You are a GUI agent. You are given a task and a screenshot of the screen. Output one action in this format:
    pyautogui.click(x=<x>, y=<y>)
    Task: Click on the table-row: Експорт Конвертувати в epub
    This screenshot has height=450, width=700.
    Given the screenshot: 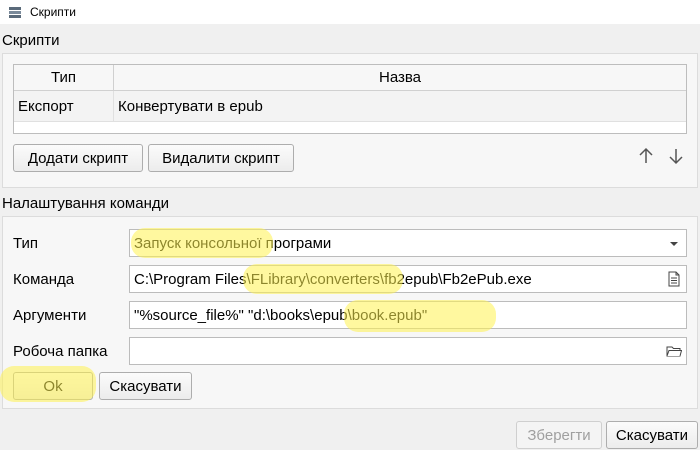 What is the action you would take?
    pyautogui.click(x=350, y=106)
    